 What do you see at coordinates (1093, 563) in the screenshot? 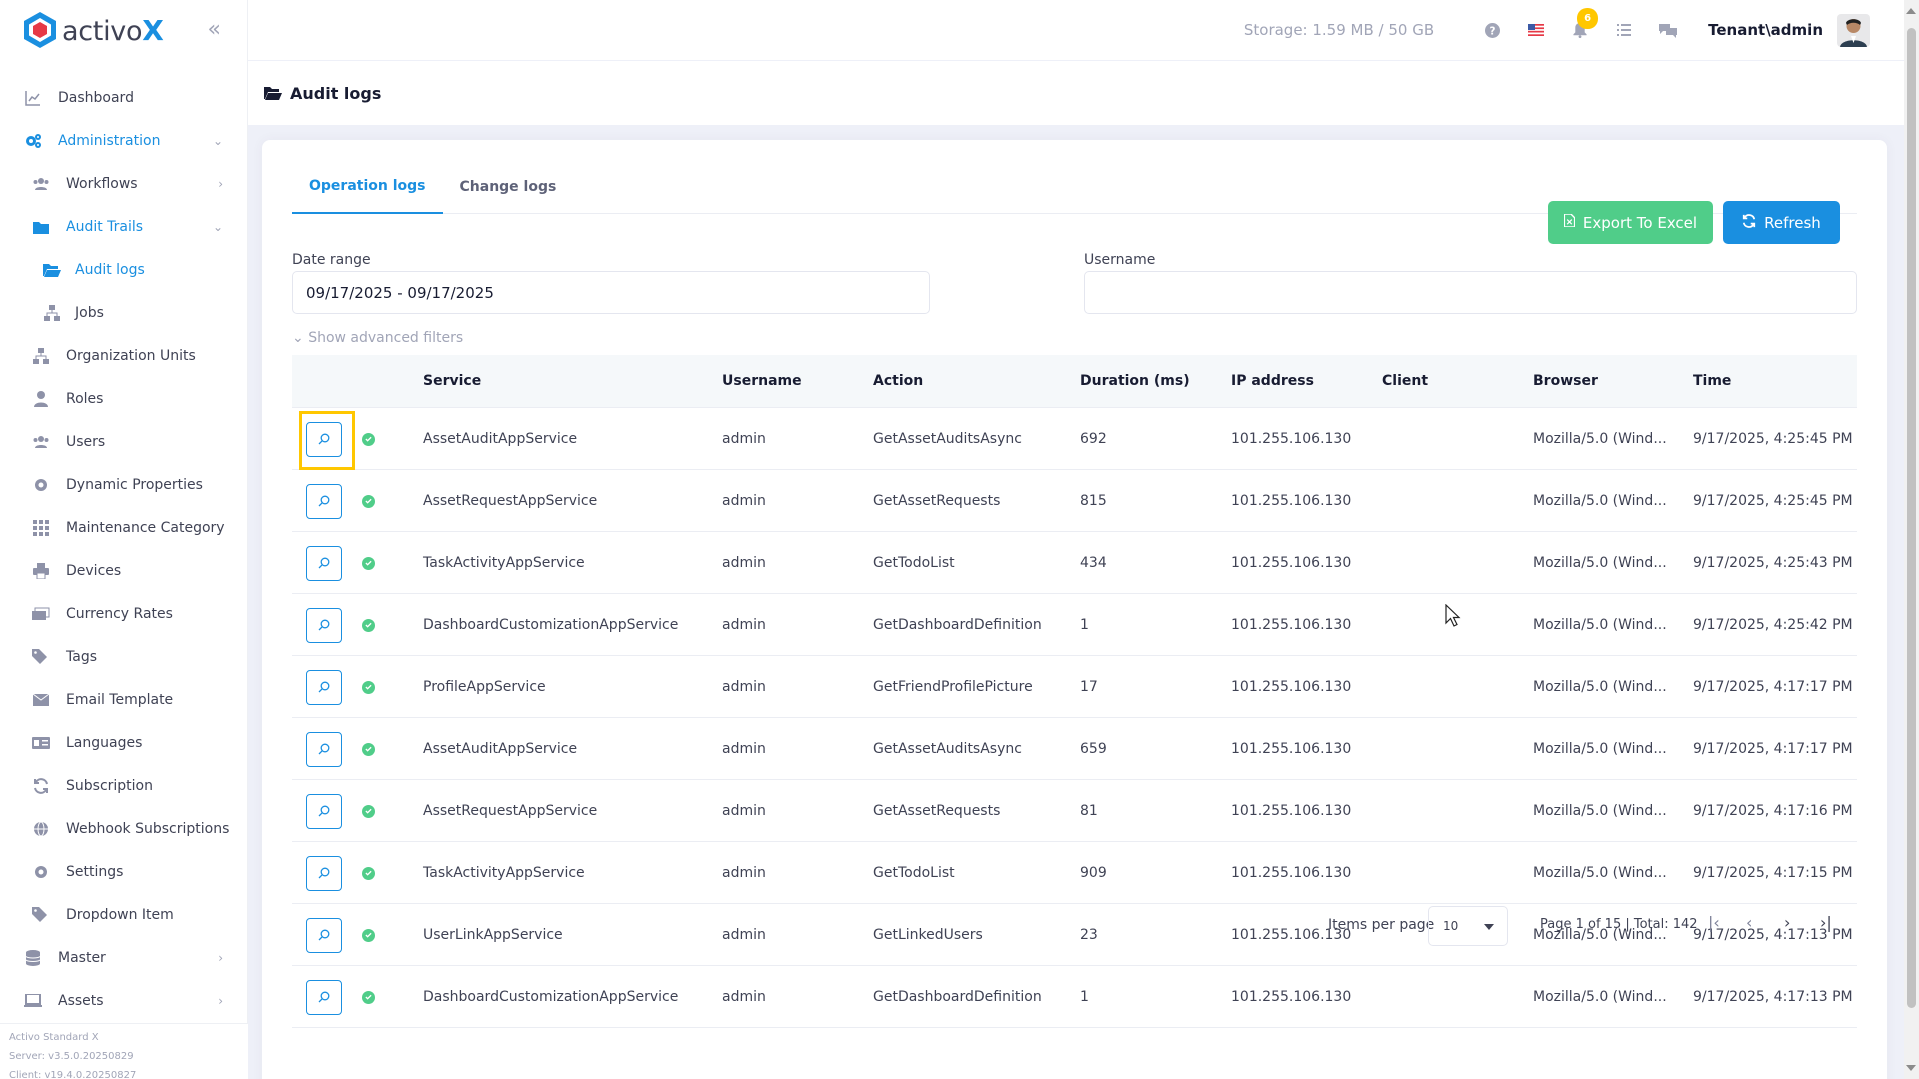
I see `cell-duration: 434` at bounding box center [1093, 563].